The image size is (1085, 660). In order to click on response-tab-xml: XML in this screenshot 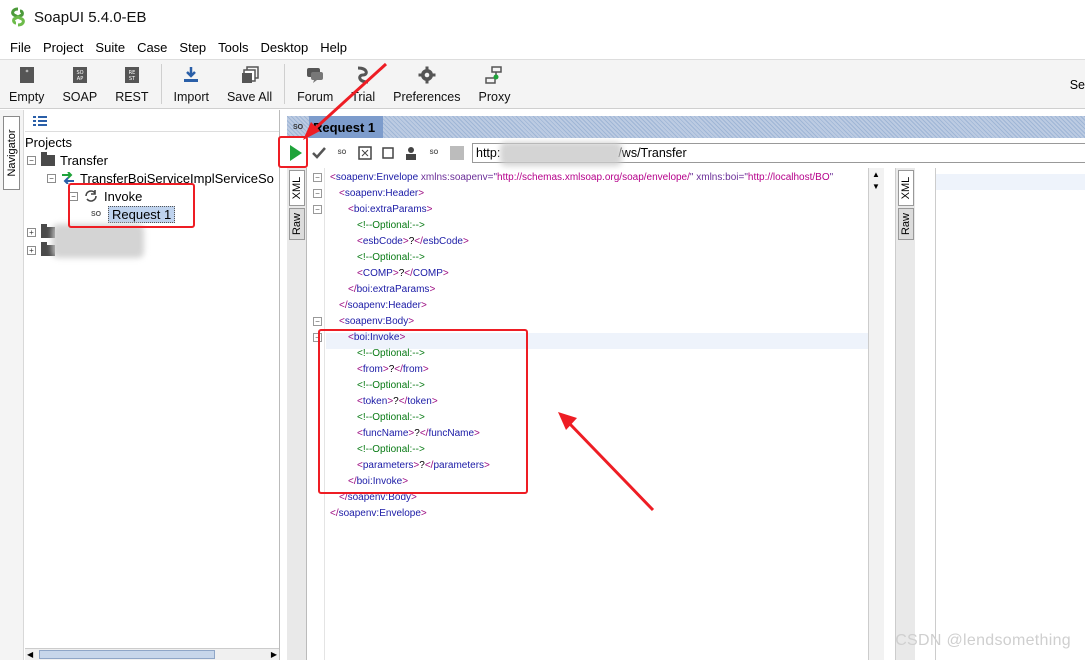, I will do `click(906, 188)`.